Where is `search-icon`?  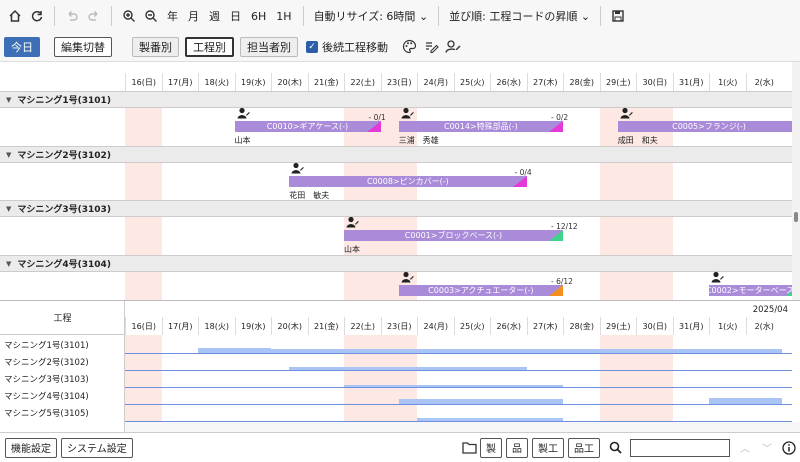 search-icon is located at coordinates (615, 448).